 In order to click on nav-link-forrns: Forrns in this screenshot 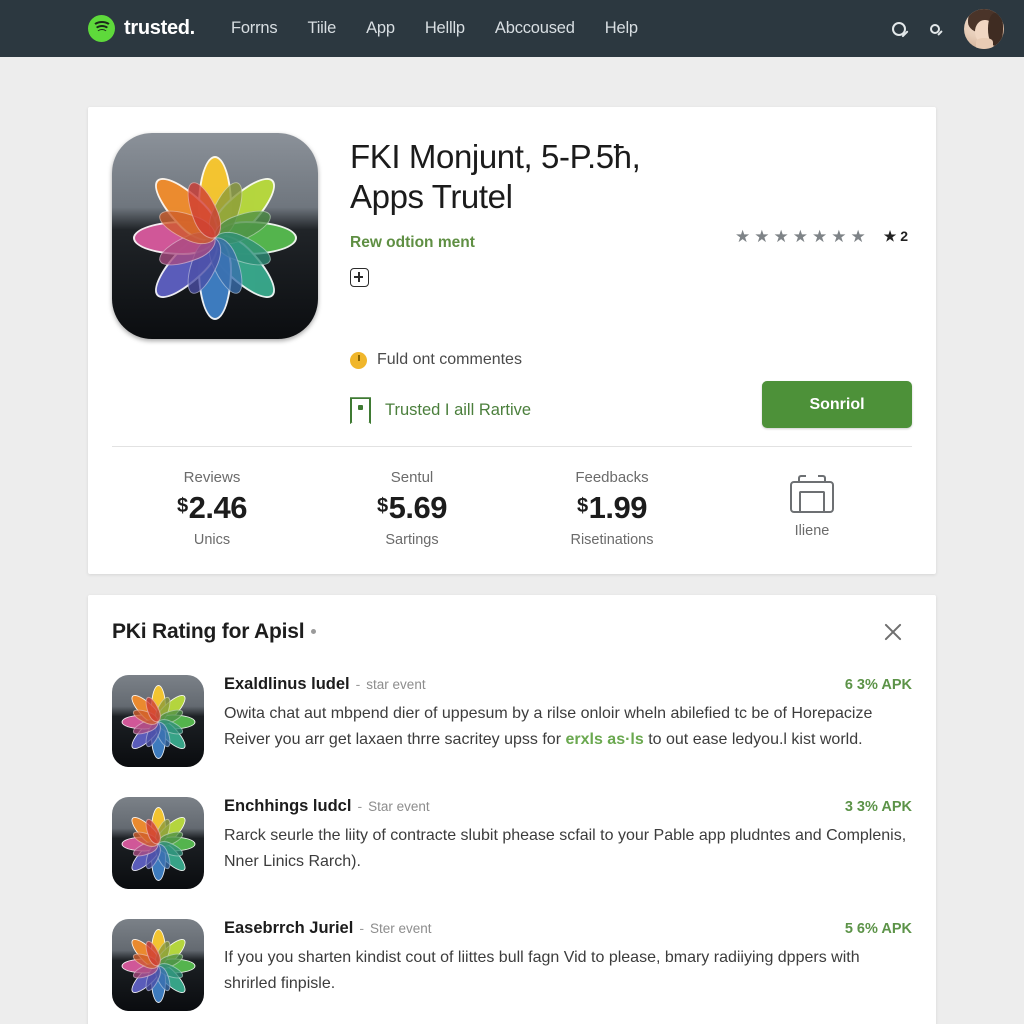, I will do `click(254, 28)`.